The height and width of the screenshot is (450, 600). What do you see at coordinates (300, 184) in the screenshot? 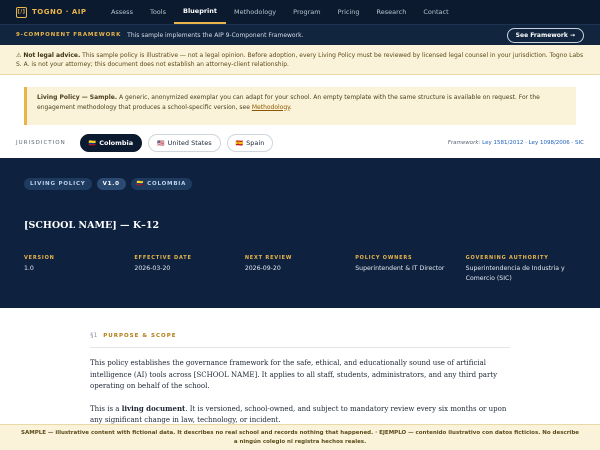
I see `policy-badges: LIVING POLICY V1.0 🇨🇴 COLOMBIA` at bounding box center [300, 184].